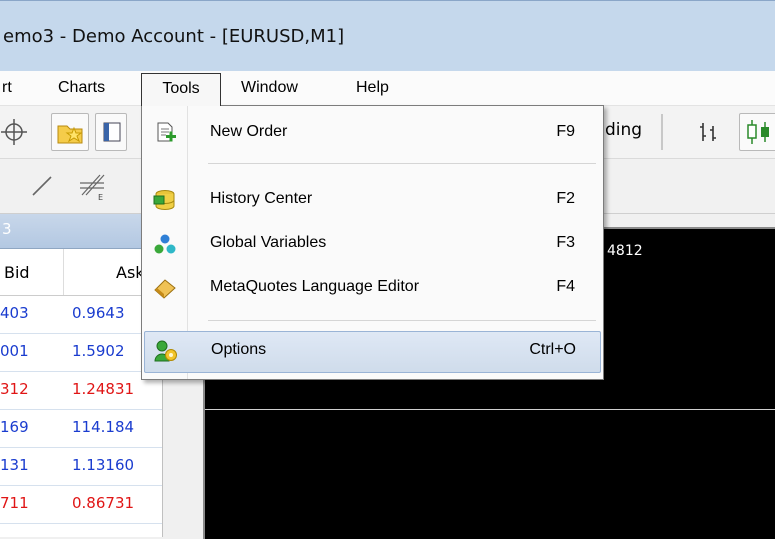  I want to click on trendline-icon, so click(42, 186).